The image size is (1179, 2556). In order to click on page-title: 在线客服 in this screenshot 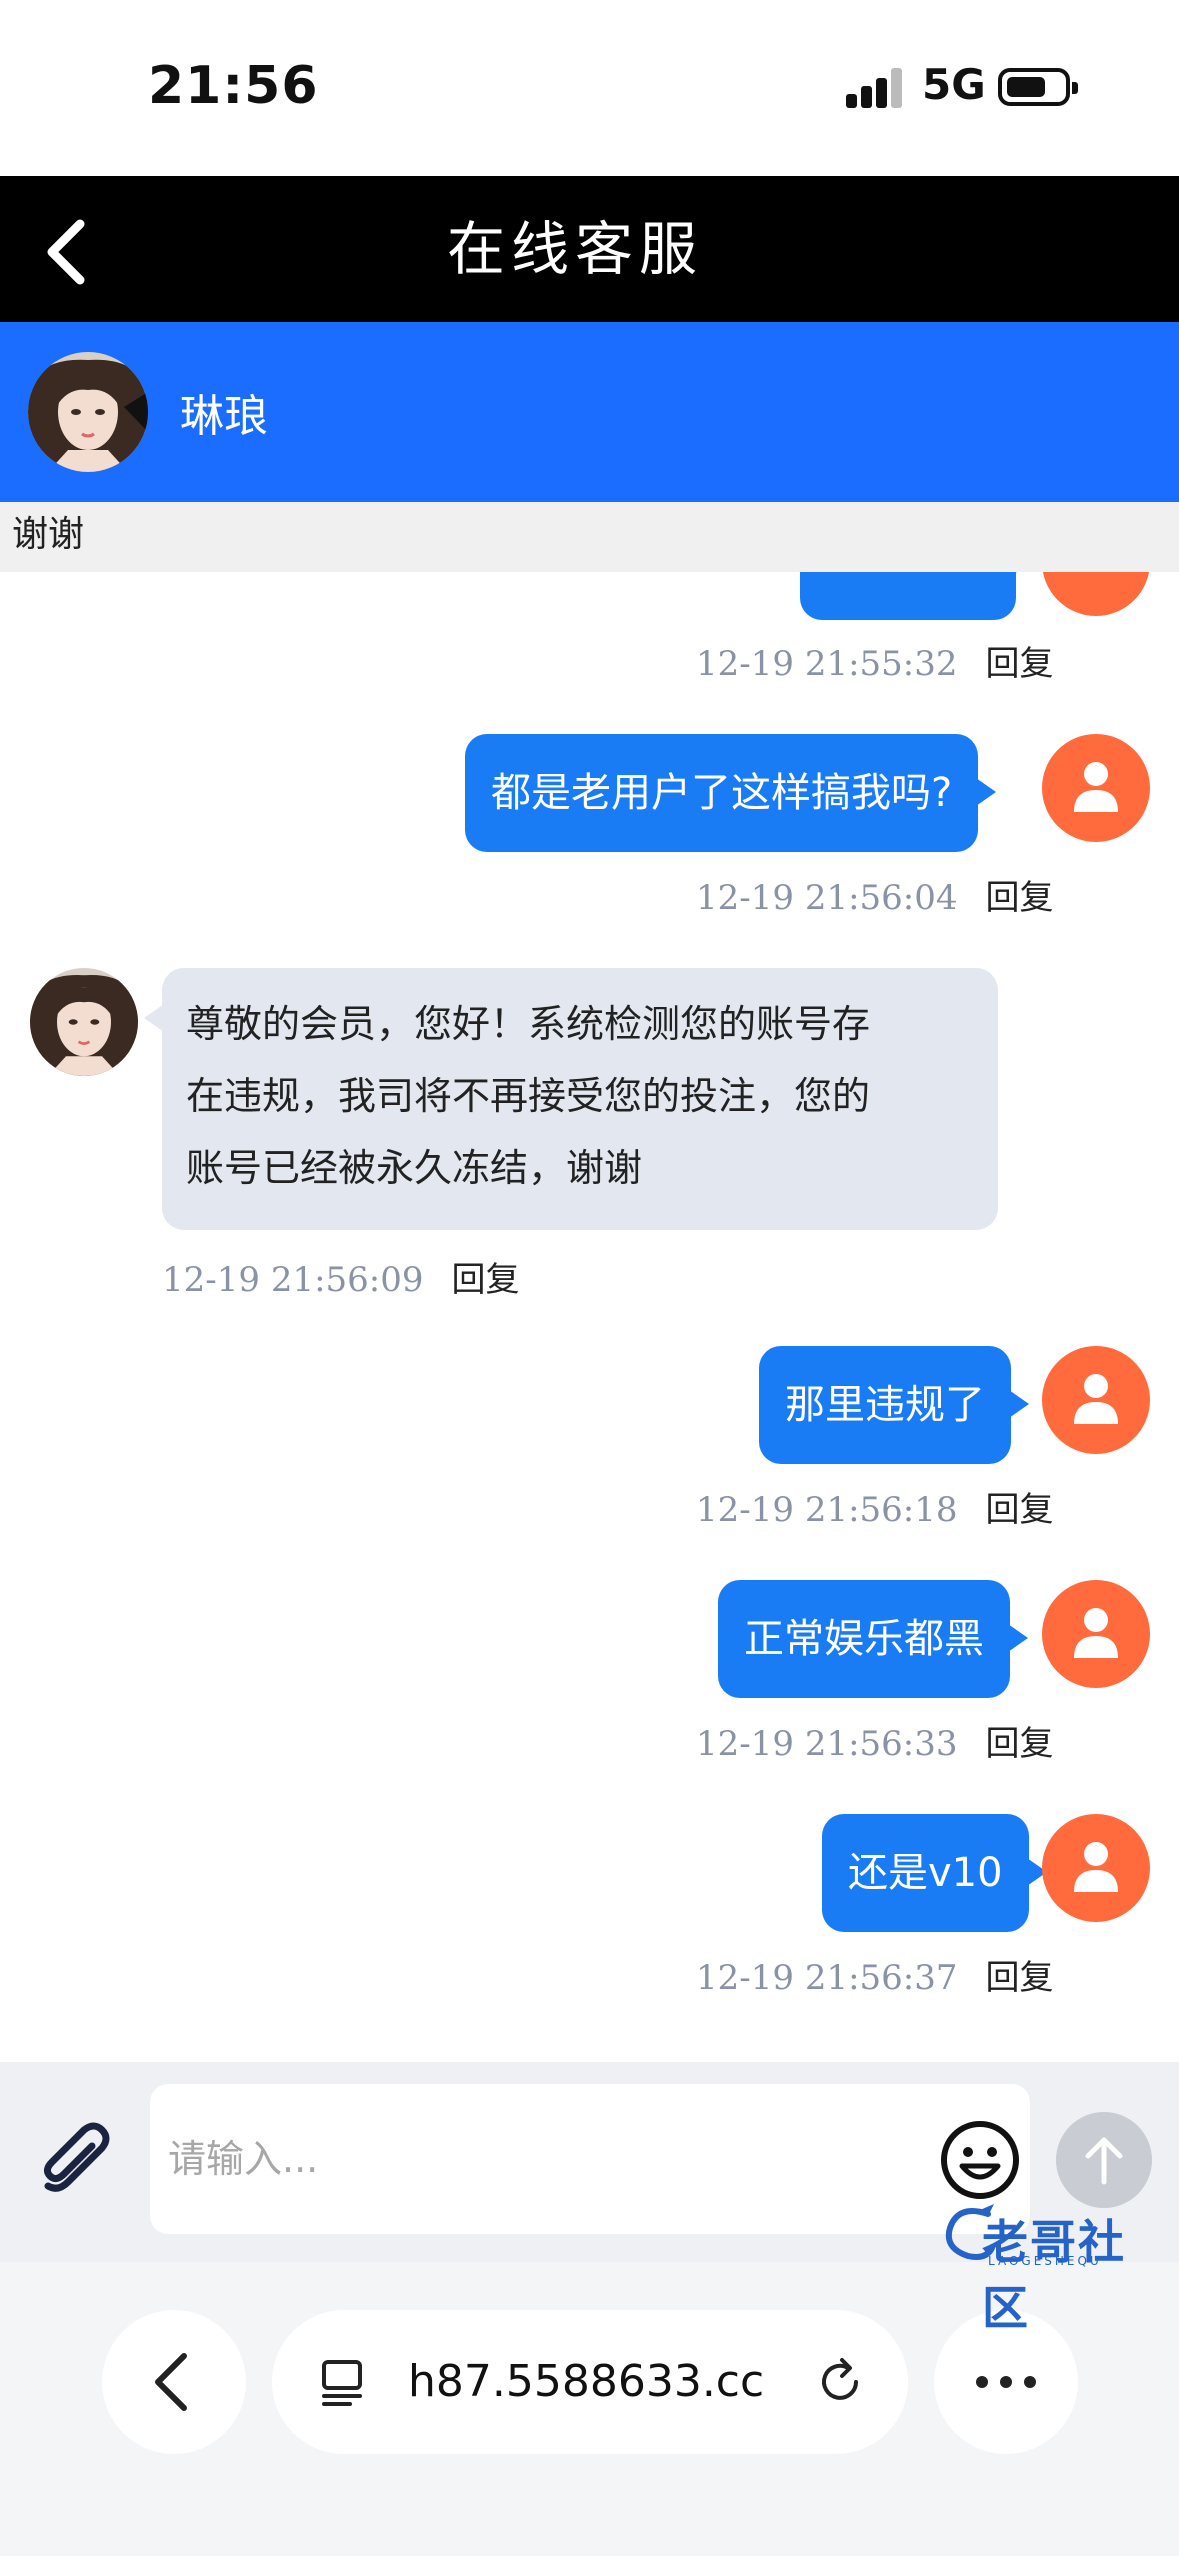, I will do `click(574, 249)`.